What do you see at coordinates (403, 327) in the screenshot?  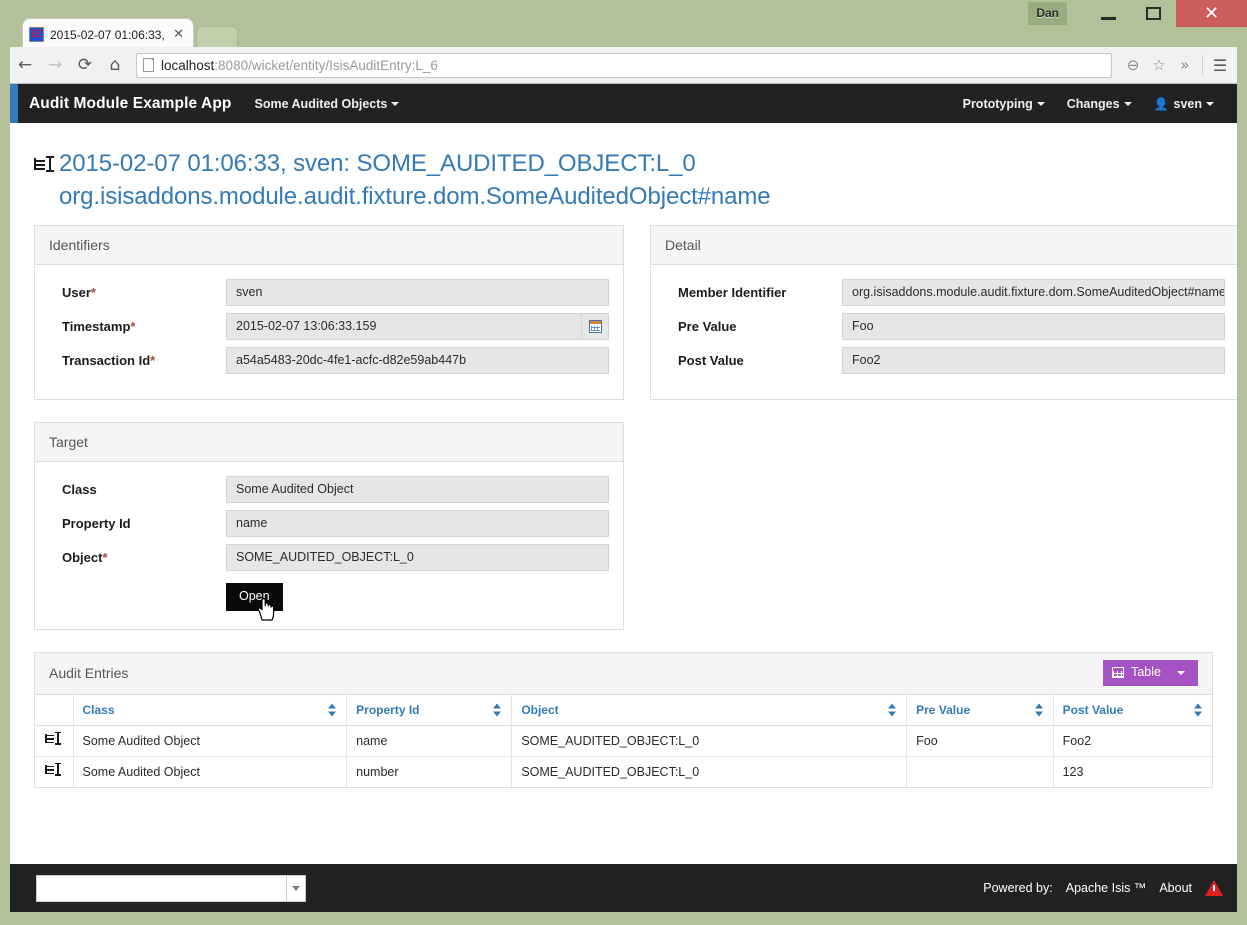 I see `field-timestamp-value: 2015-02-07 13:06:33.159` at bounding box center [403, 327].